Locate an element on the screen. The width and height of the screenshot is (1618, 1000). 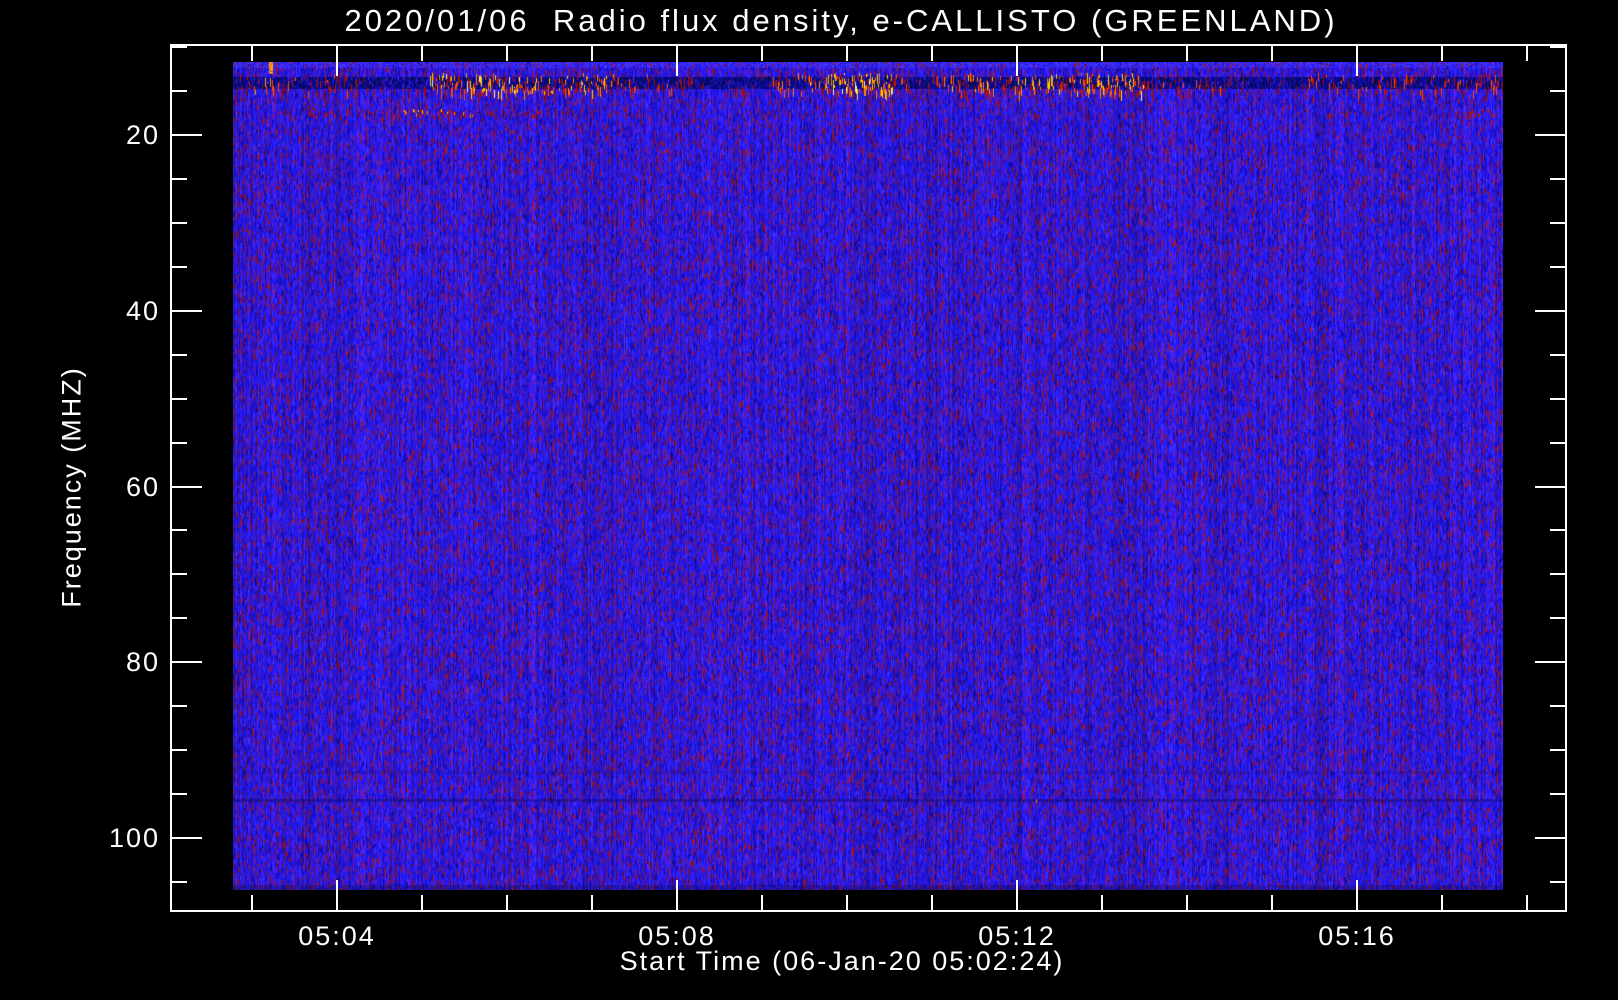
y-tick-label: 80 is located at coordinates (142, 662).